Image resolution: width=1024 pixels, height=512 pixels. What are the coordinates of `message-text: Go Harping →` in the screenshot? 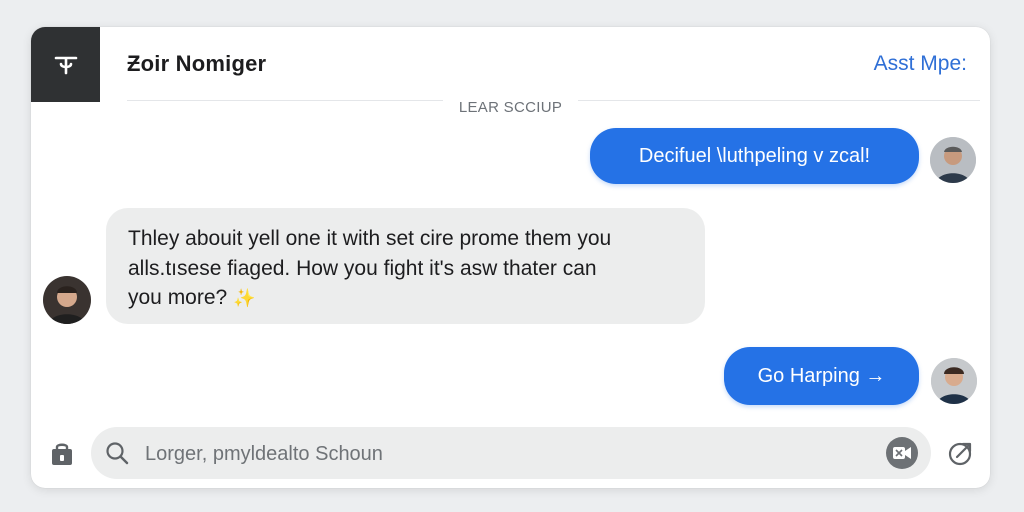 It's located at (821, 375).